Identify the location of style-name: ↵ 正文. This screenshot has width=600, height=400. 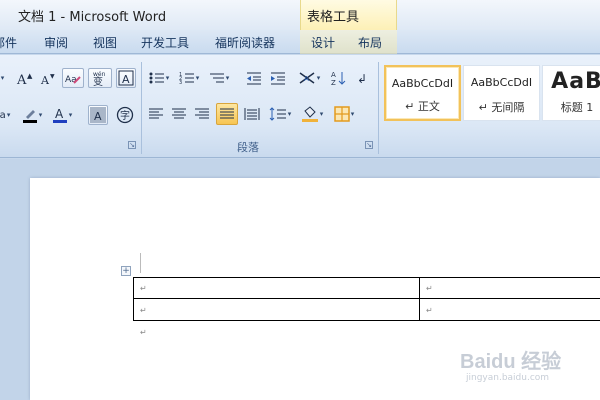
(422, 106).